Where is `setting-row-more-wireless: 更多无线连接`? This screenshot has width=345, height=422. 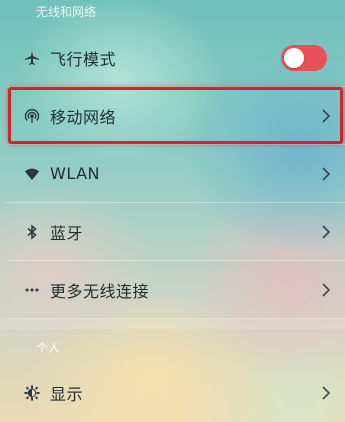 setting-row-more-wireless: 更多无线连接 is located at coordinates (175, 290).